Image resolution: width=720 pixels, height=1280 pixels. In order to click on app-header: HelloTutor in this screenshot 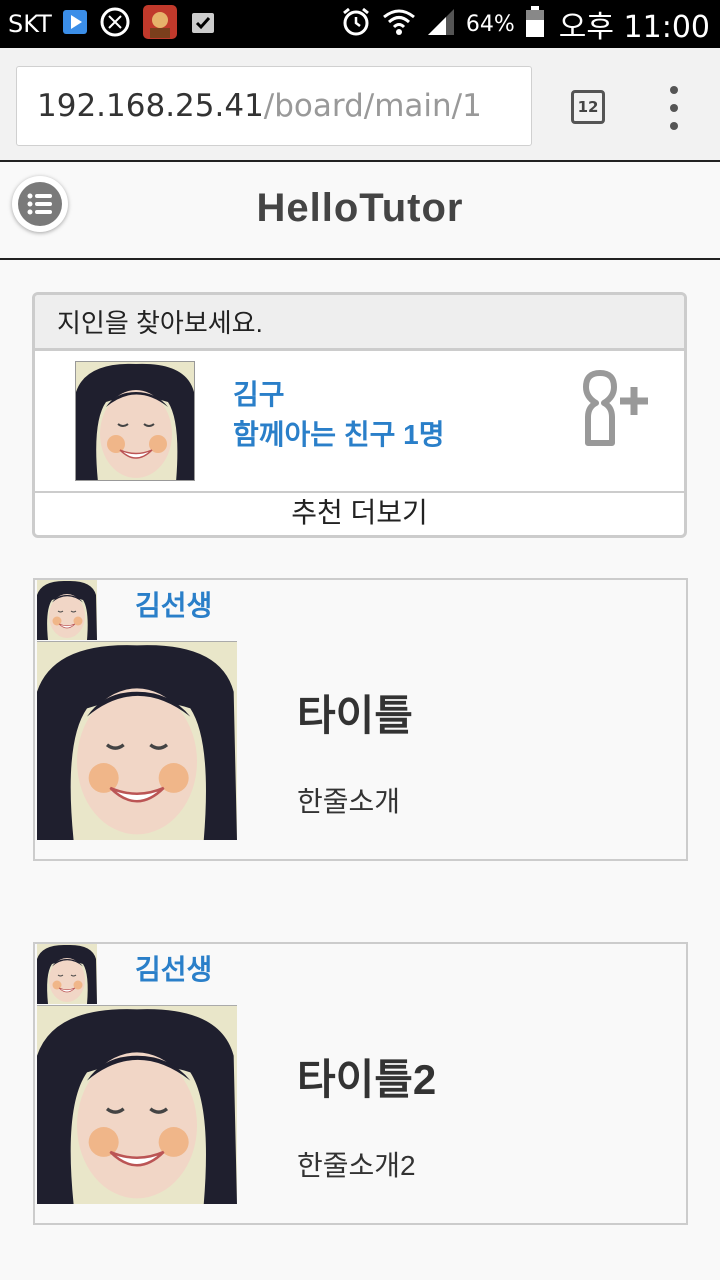, I will do `click(360, 212)`.